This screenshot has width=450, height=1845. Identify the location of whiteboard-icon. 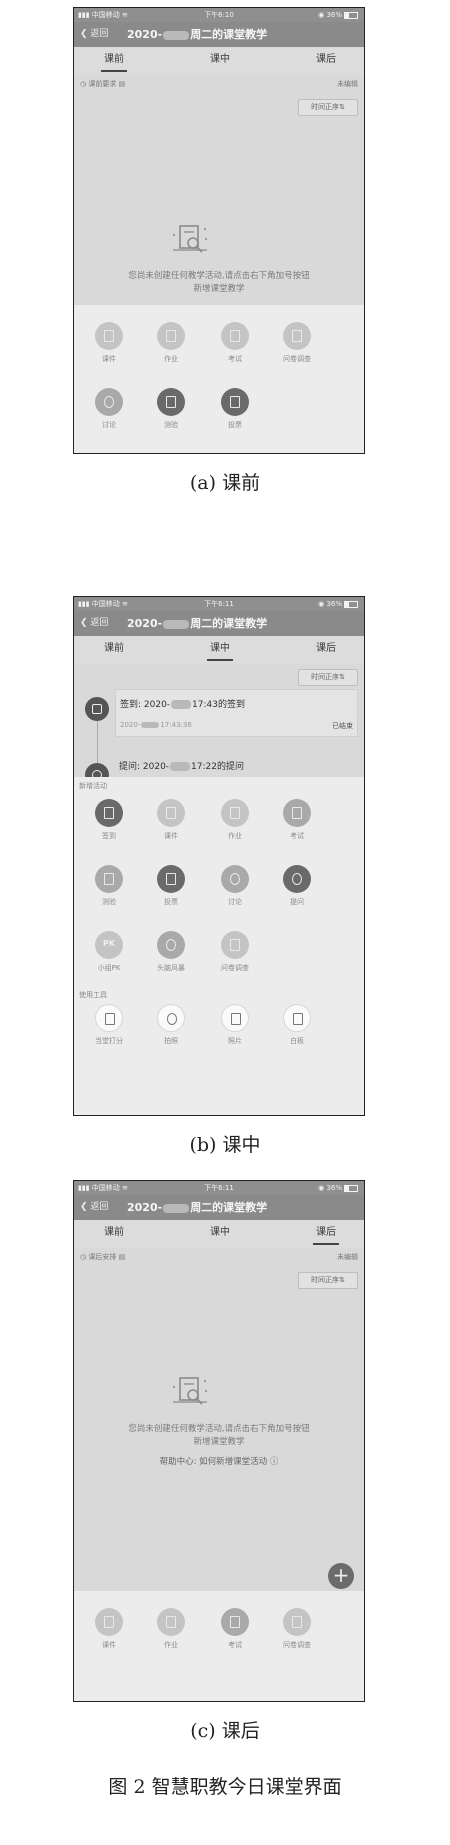
(297, 1018).